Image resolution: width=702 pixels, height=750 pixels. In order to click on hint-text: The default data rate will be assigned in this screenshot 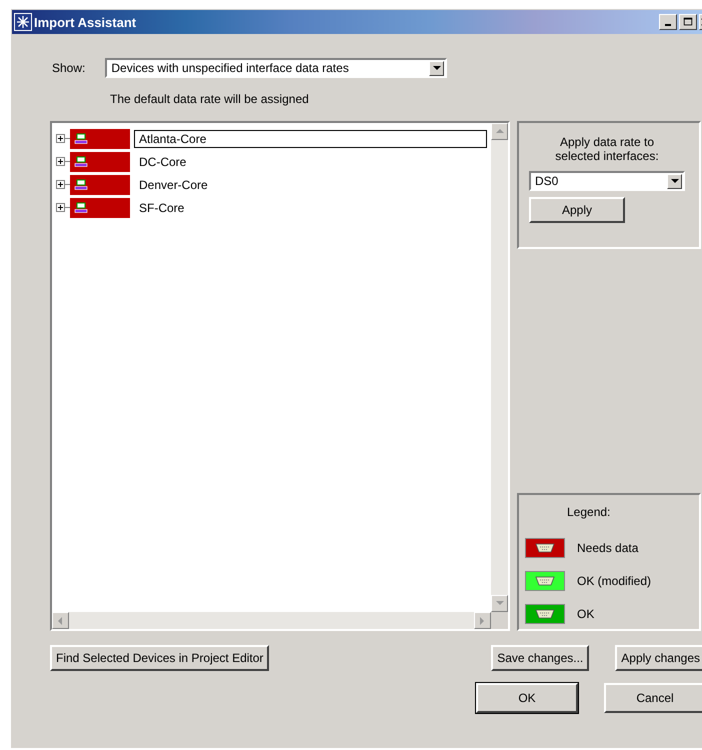, I will do `click(210, 99)`.